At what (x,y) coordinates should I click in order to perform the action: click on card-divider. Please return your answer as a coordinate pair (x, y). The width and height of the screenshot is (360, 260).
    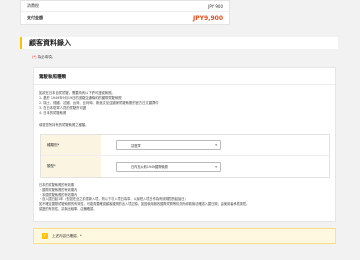
    Looking at the image, I should click on (184, 84).